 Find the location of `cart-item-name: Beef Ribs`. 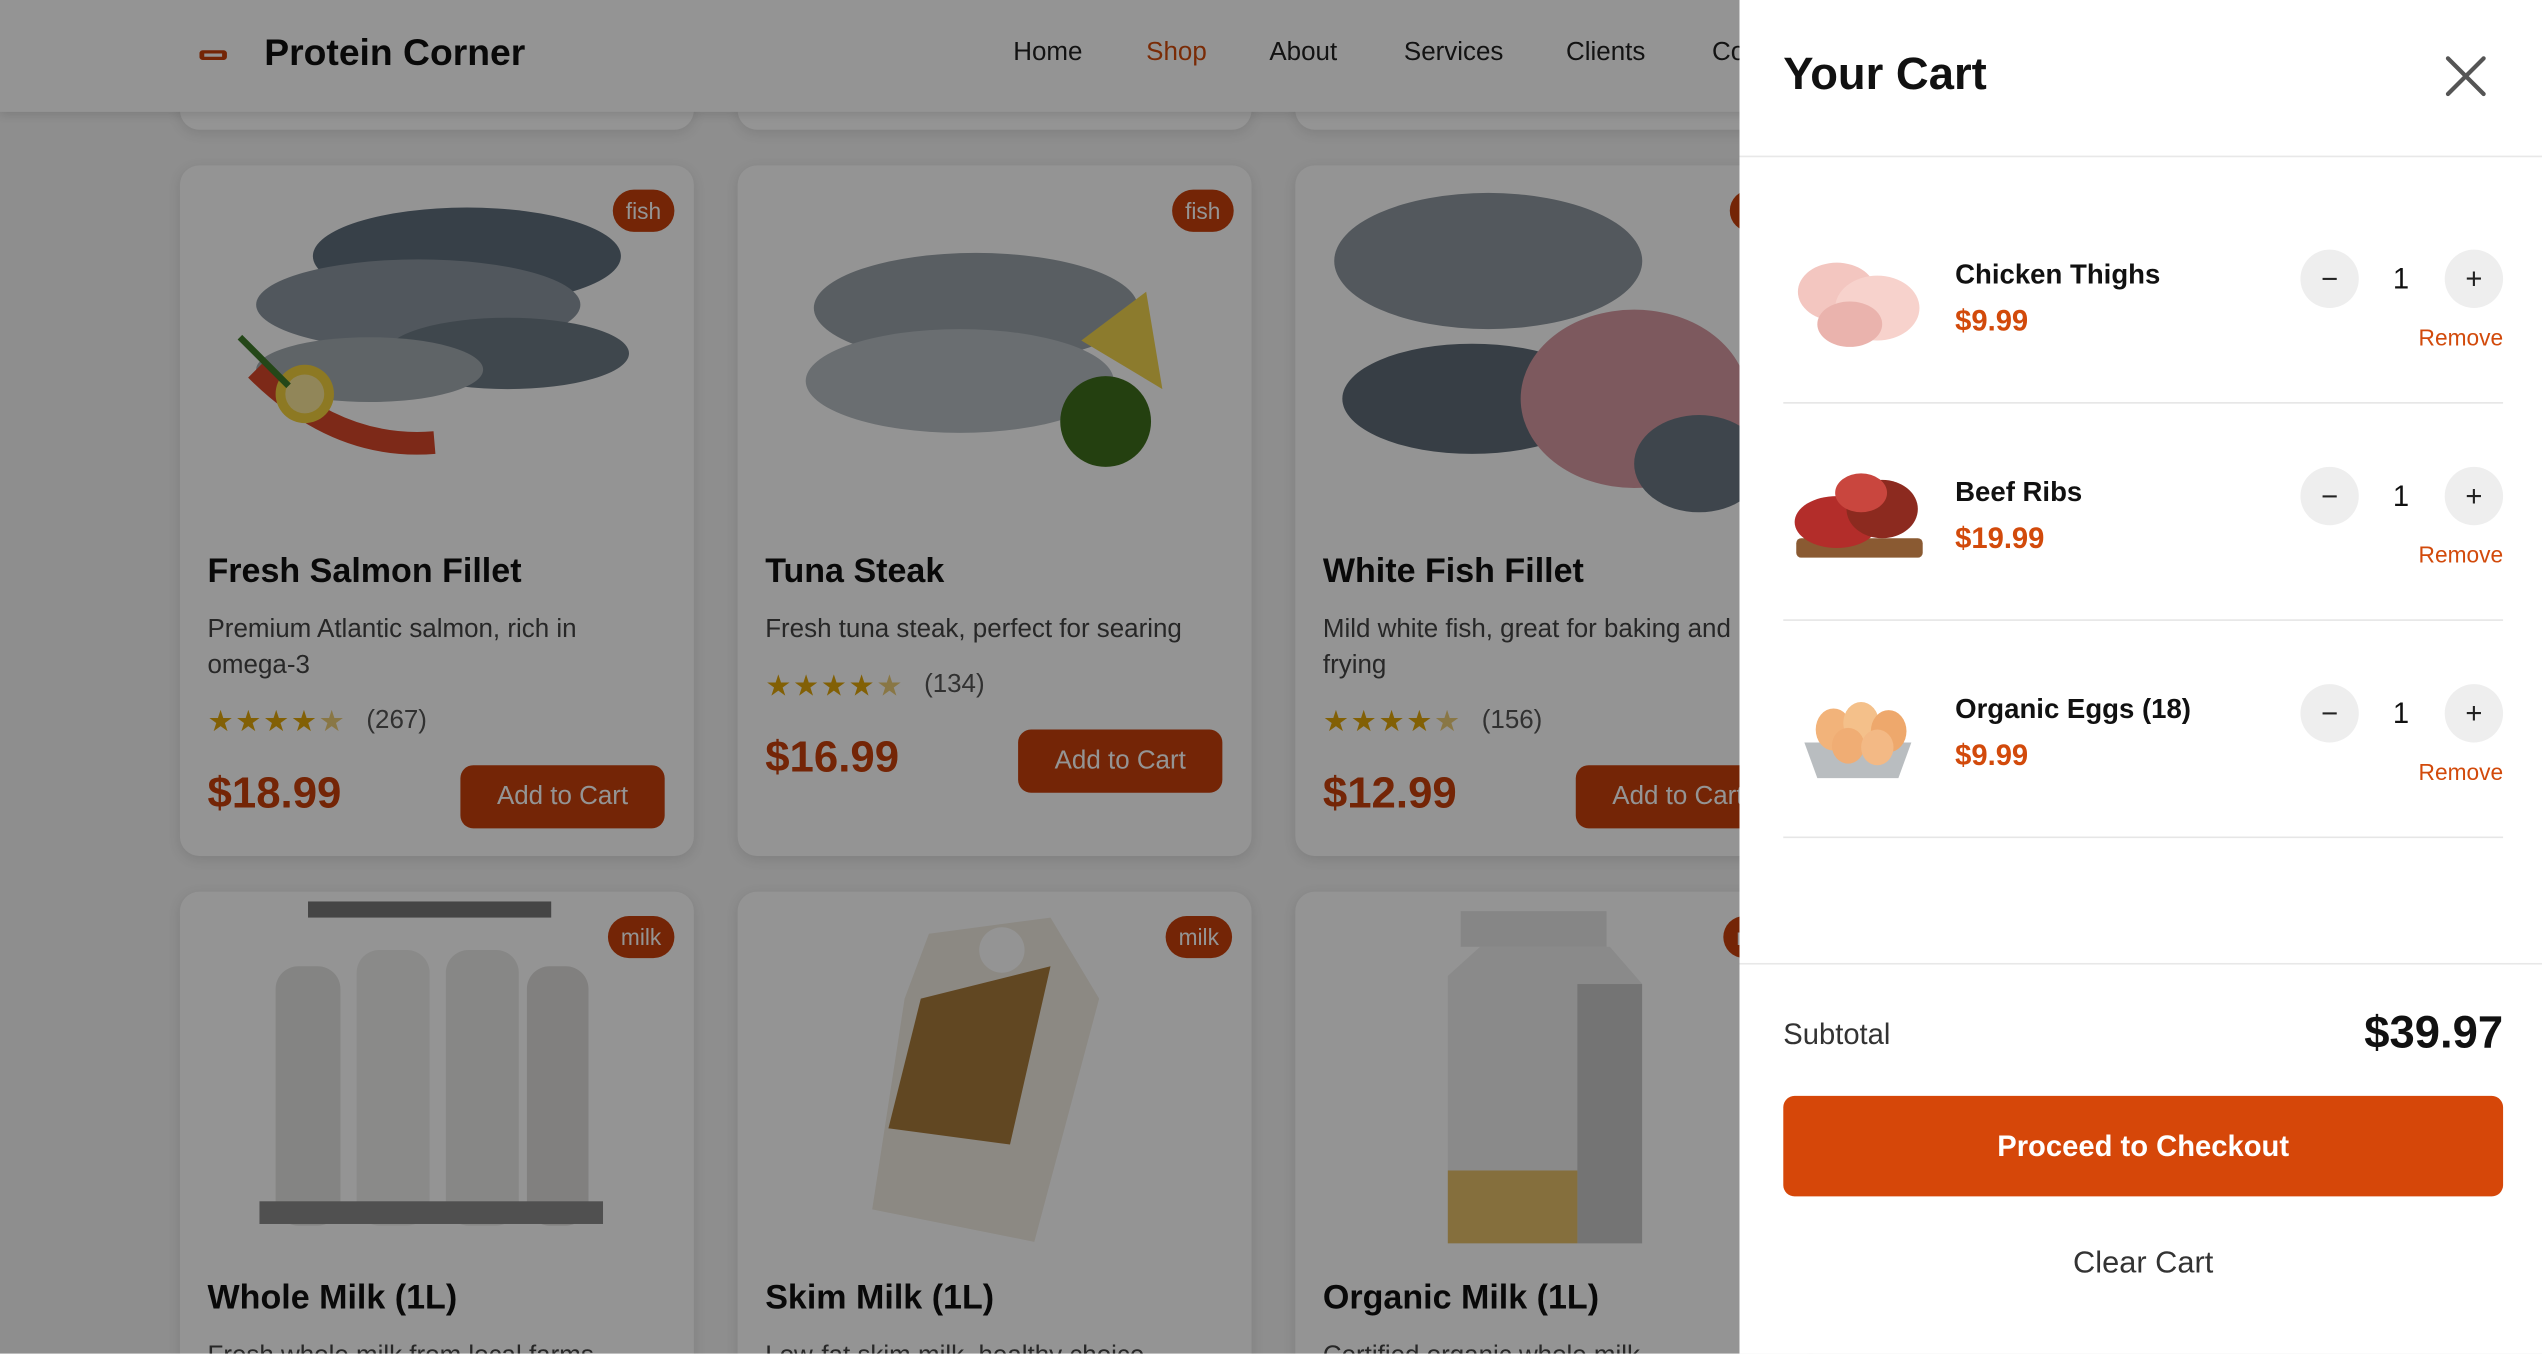

cart-item-name: Beef Ribs is located at coordinates (2019, 492).